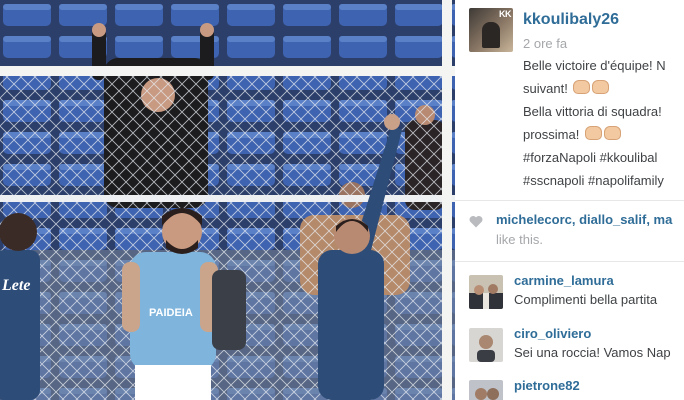  Describe the element at coordinates (491, 30) in the screenshot. I see `profile-avatar: KK` at that location.